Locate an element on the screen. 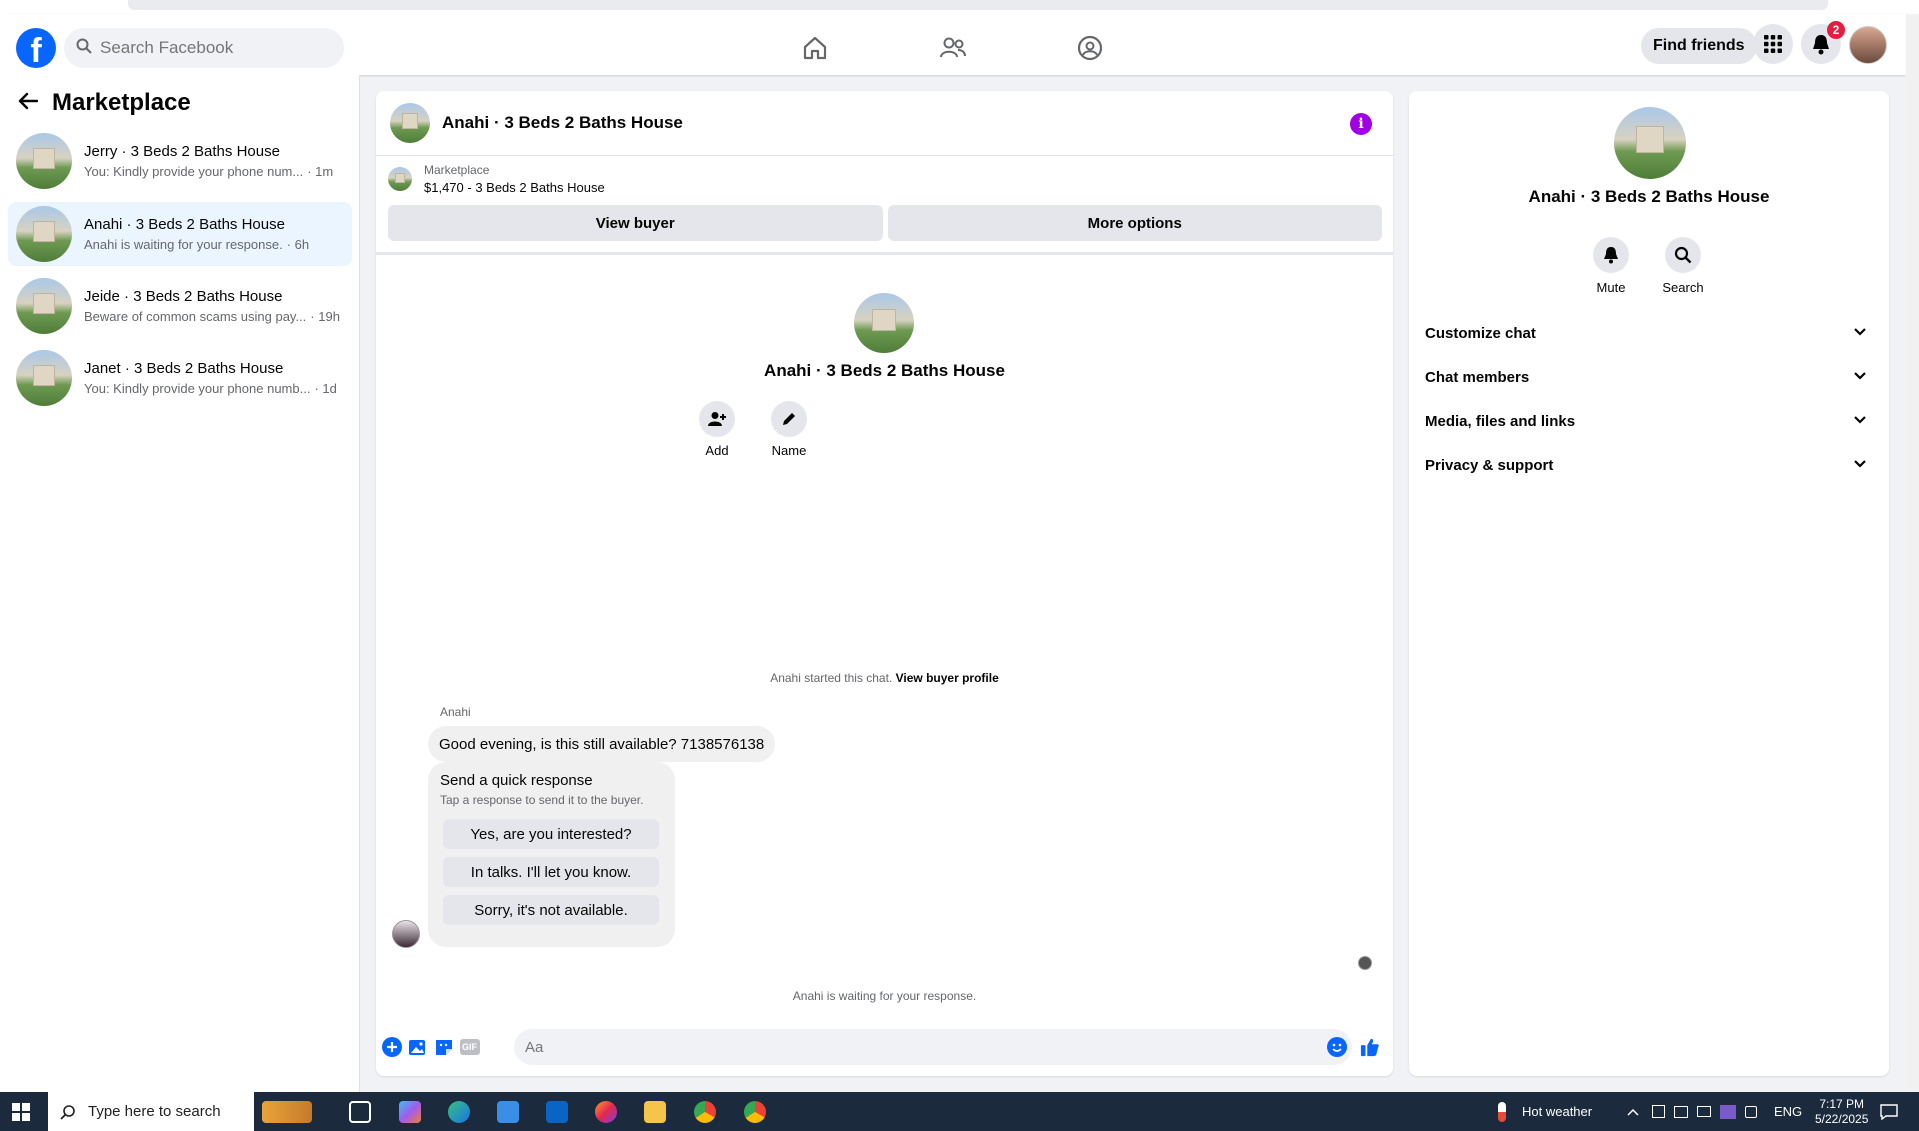 Image resolution: width=1919 pixels, height=1131 pixels. store-icon is located at coordinates (508, 1112).